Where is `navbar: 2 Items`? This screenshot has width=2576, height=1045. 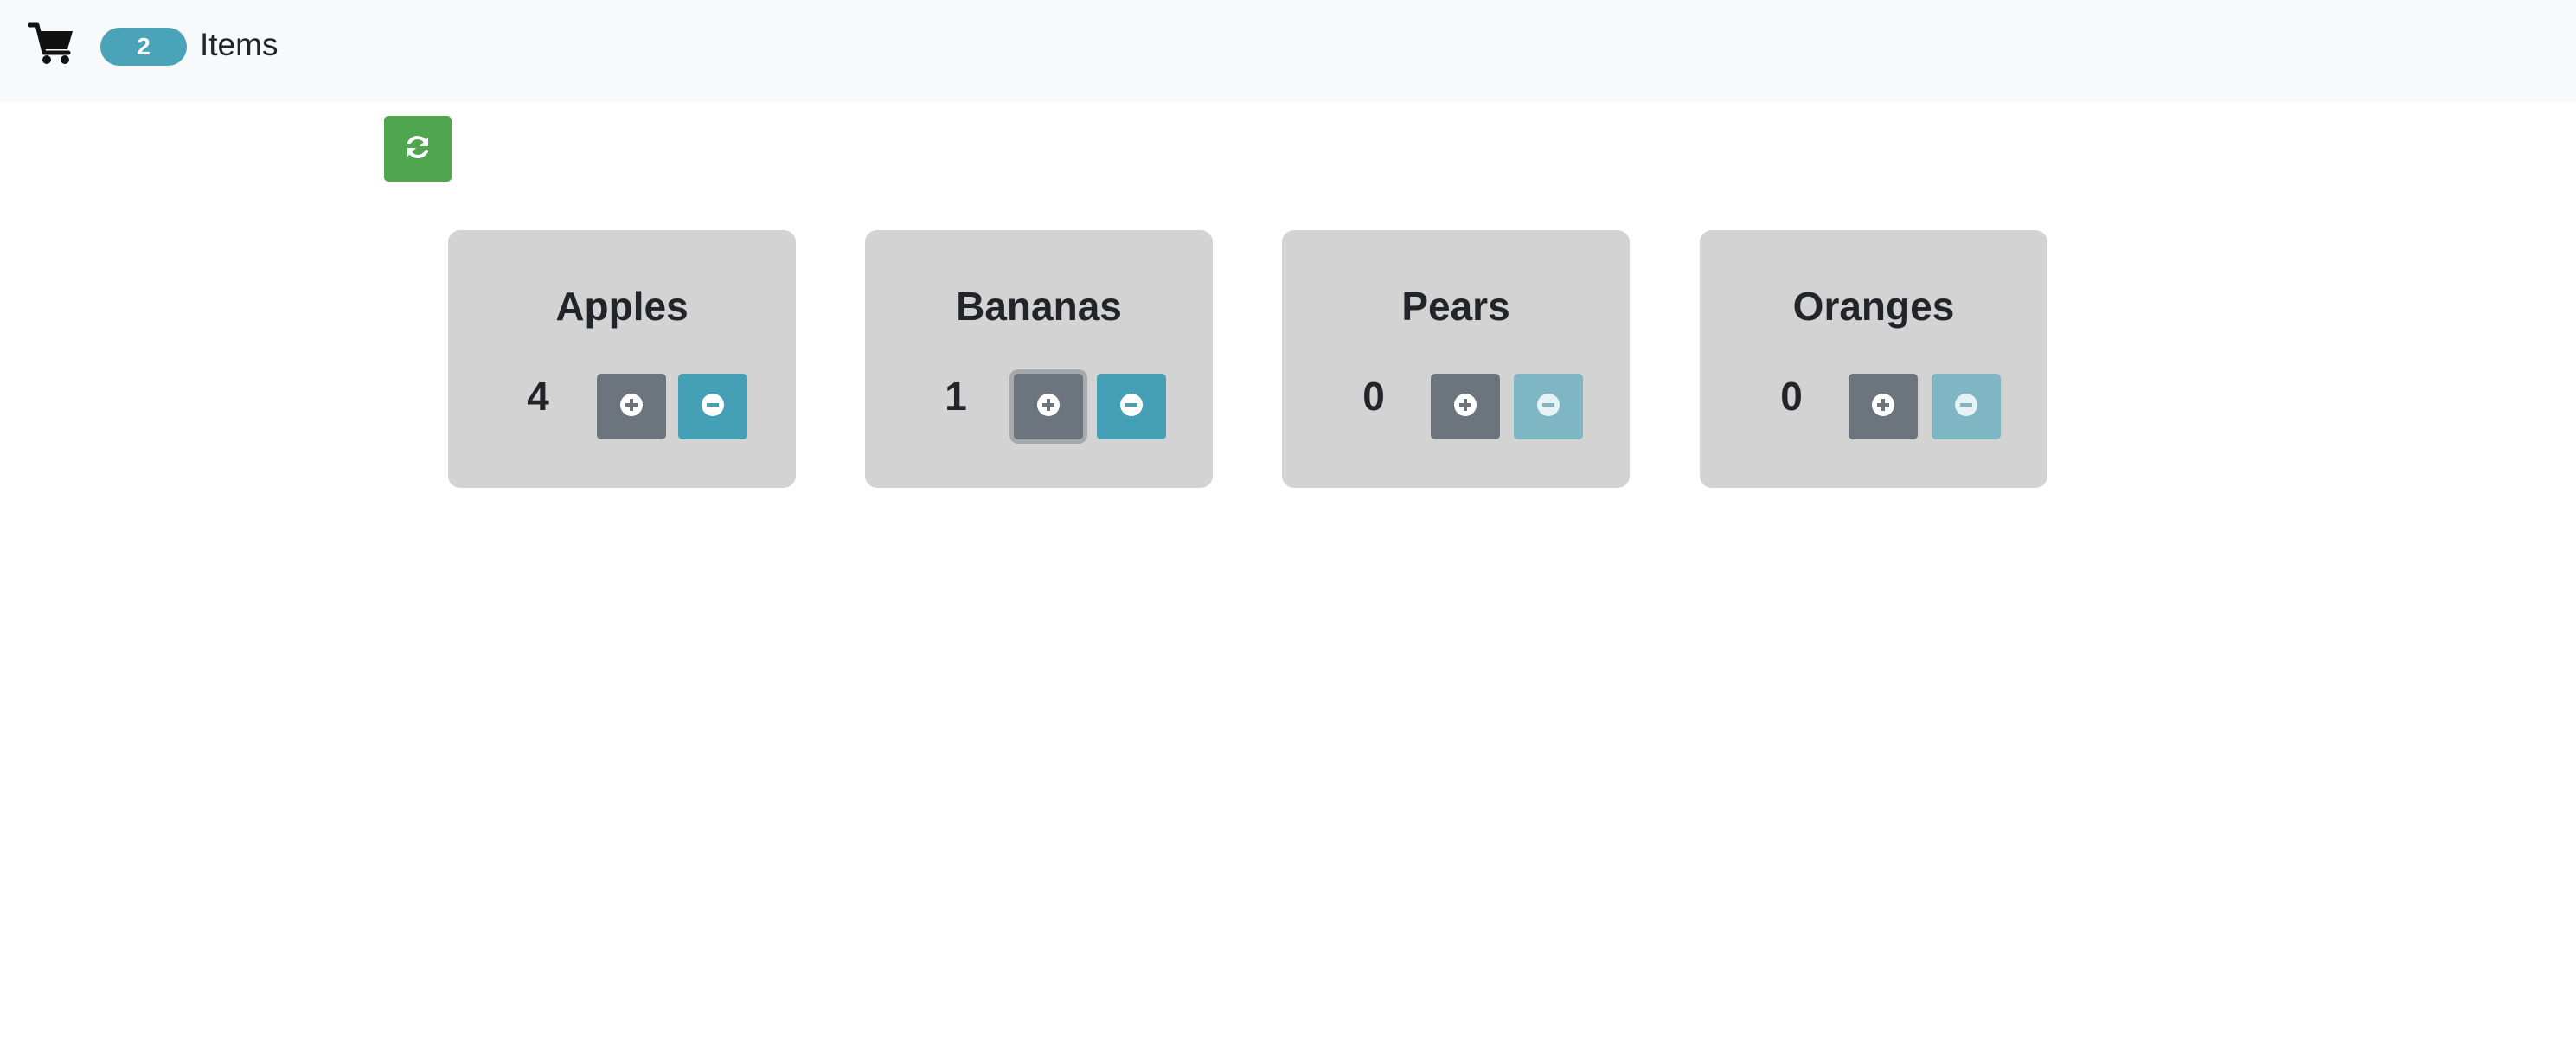 navbar: 2 Items is located at coordinates (1288, 51).